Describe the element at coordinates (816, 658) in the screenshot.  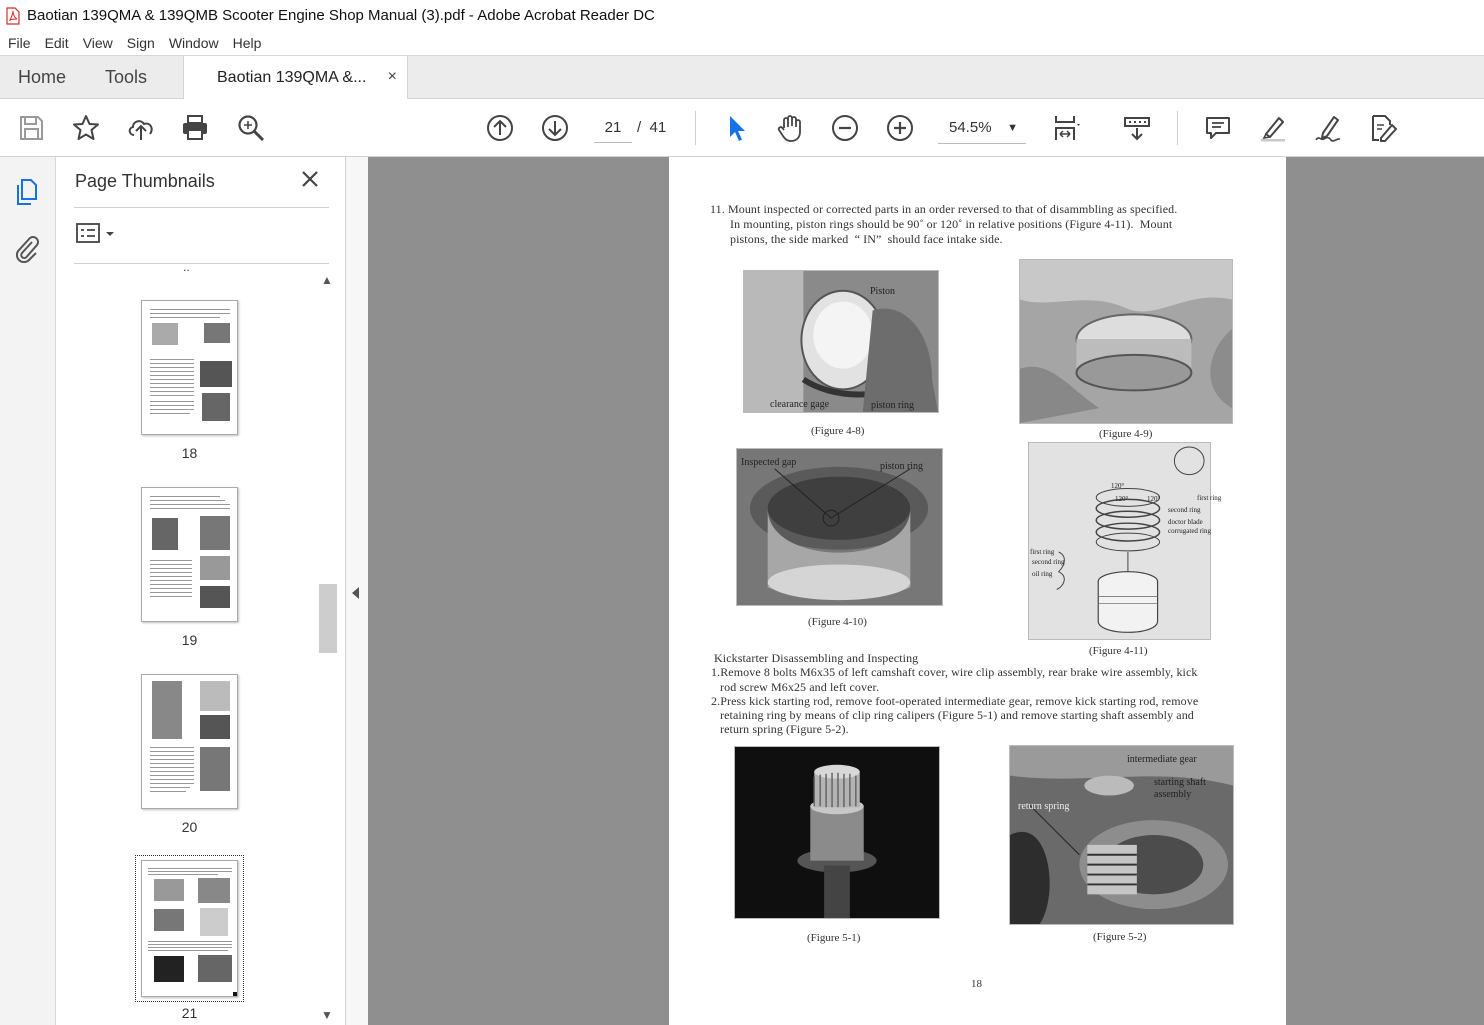
I see `kickstarter-heading: Kickstarter Disassembling and Inspecting` at that location.